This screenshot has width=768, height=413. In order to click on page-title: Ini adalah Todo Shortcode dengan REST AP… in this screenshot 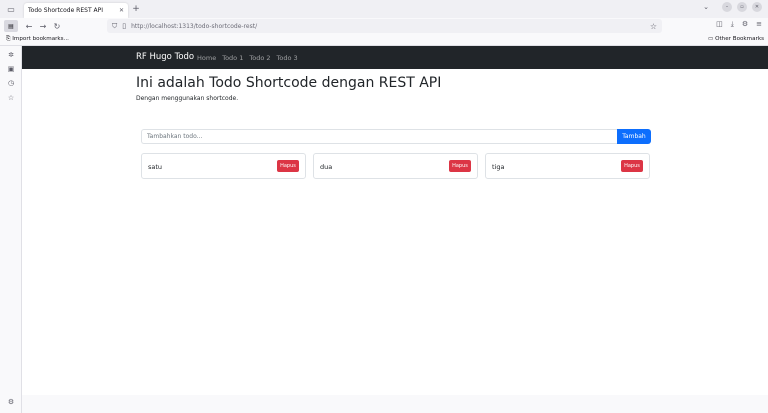, I will do `click(289, 83)`.